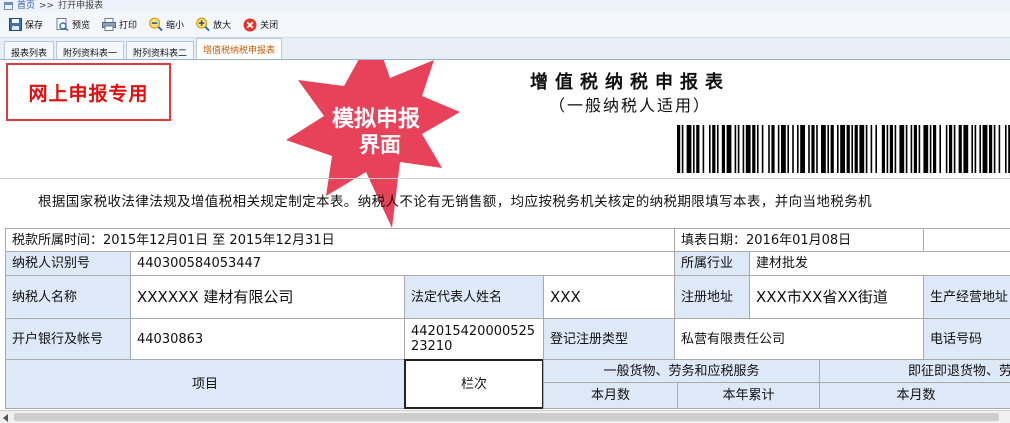 The height and width of the screenshot is (423, 1010). What do you see at coordinates (205, 384) in the screenshot?
I see `col-item-header: 项目` at bounding box center [205, 384].